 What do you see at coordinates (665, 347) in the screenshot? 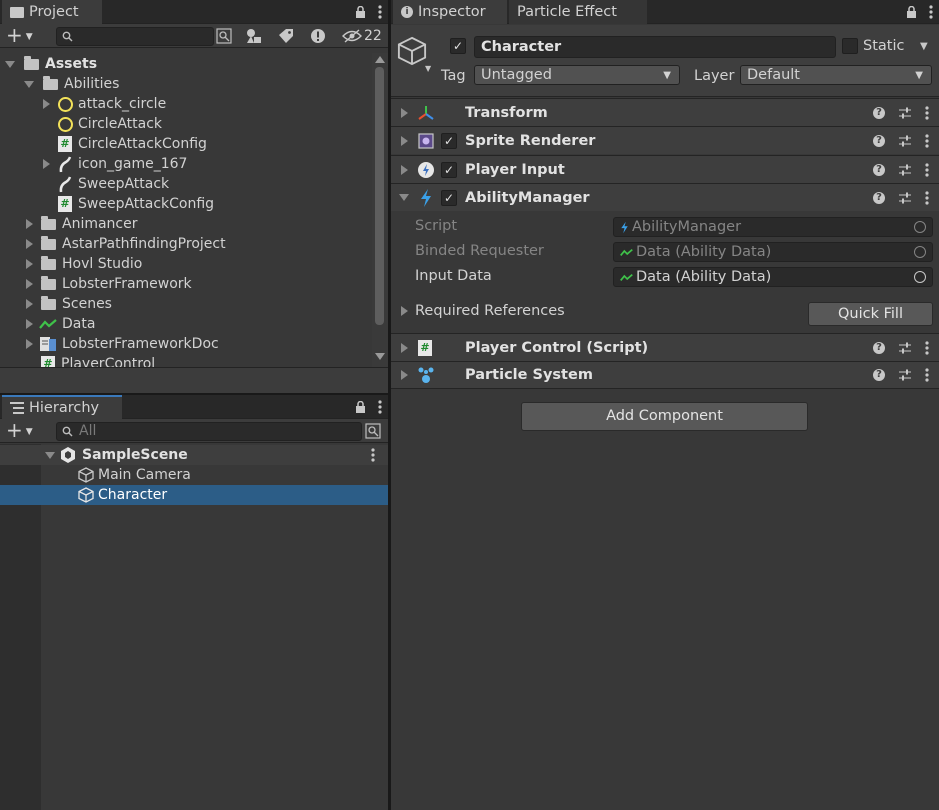
I see `component-player-control: # Player Control (Script) ?` at bounding box center [665, 347].